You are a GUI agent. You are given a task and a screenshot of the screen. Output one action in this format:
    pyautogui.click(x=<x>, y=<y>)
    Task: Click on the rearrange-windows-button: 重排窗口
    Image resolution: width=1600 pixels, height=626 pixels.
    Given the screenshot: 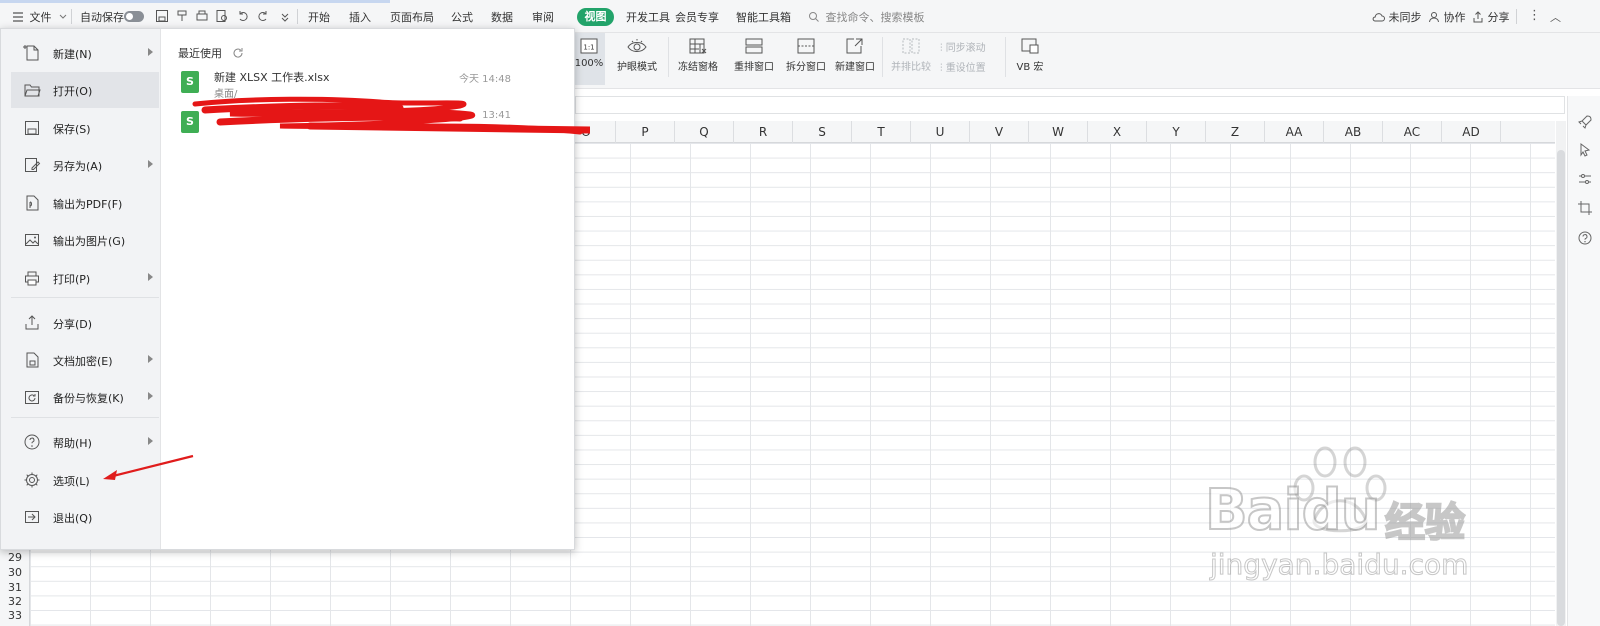 What is the action you would take?
    pyautogui.click(x=754, y=59)
    